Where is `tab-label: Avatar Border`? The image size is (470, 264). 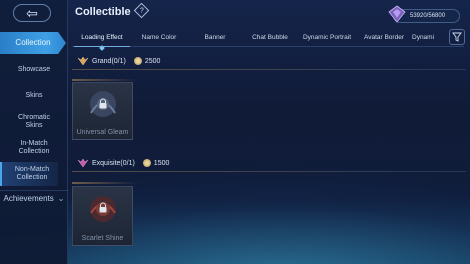
tab-label: Avatar Border is located at coordinates (384, 37).